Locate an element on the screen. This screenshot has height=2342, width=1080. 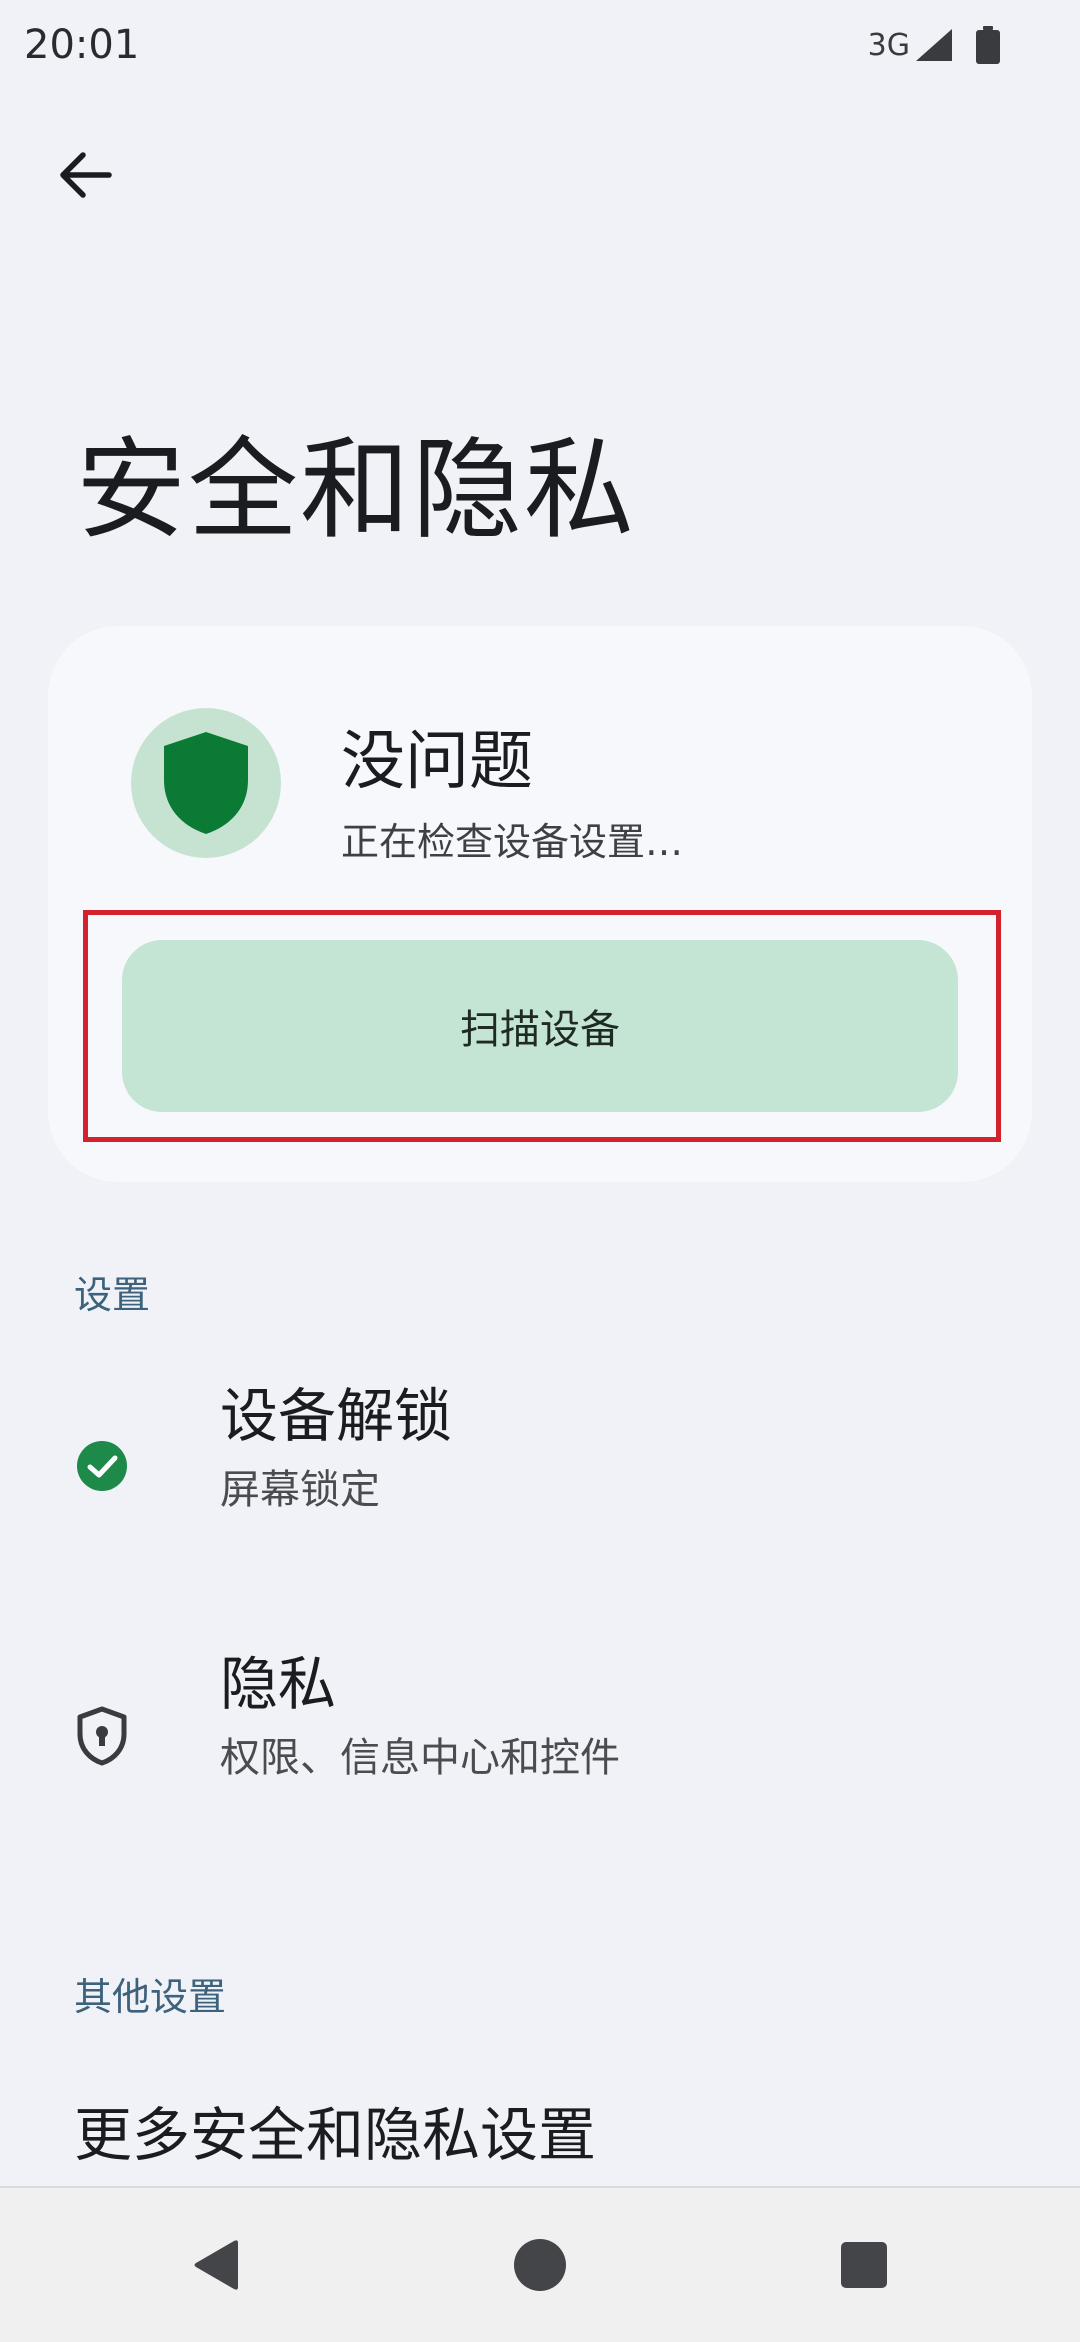
battery-icon is located at coordinates (988, 45).